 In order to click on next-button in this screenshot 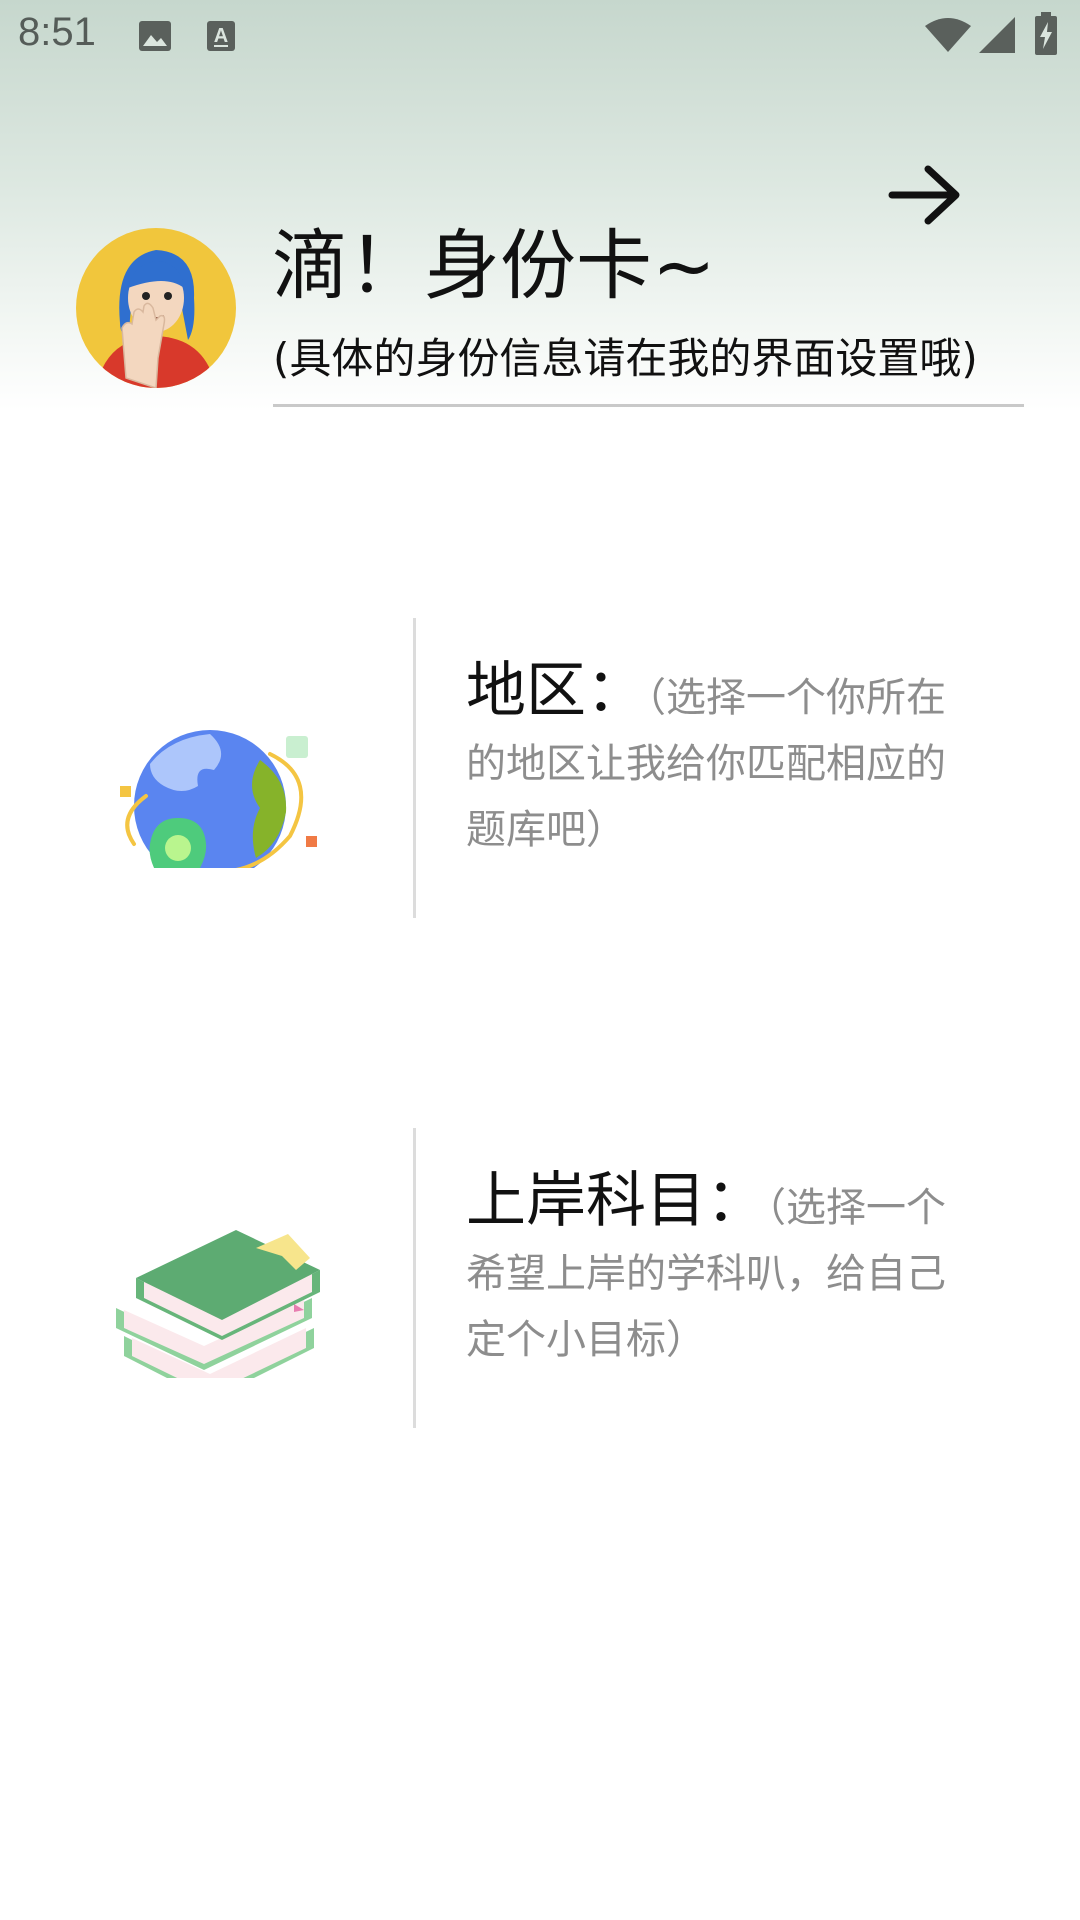, I will do `click(925, 195)`.